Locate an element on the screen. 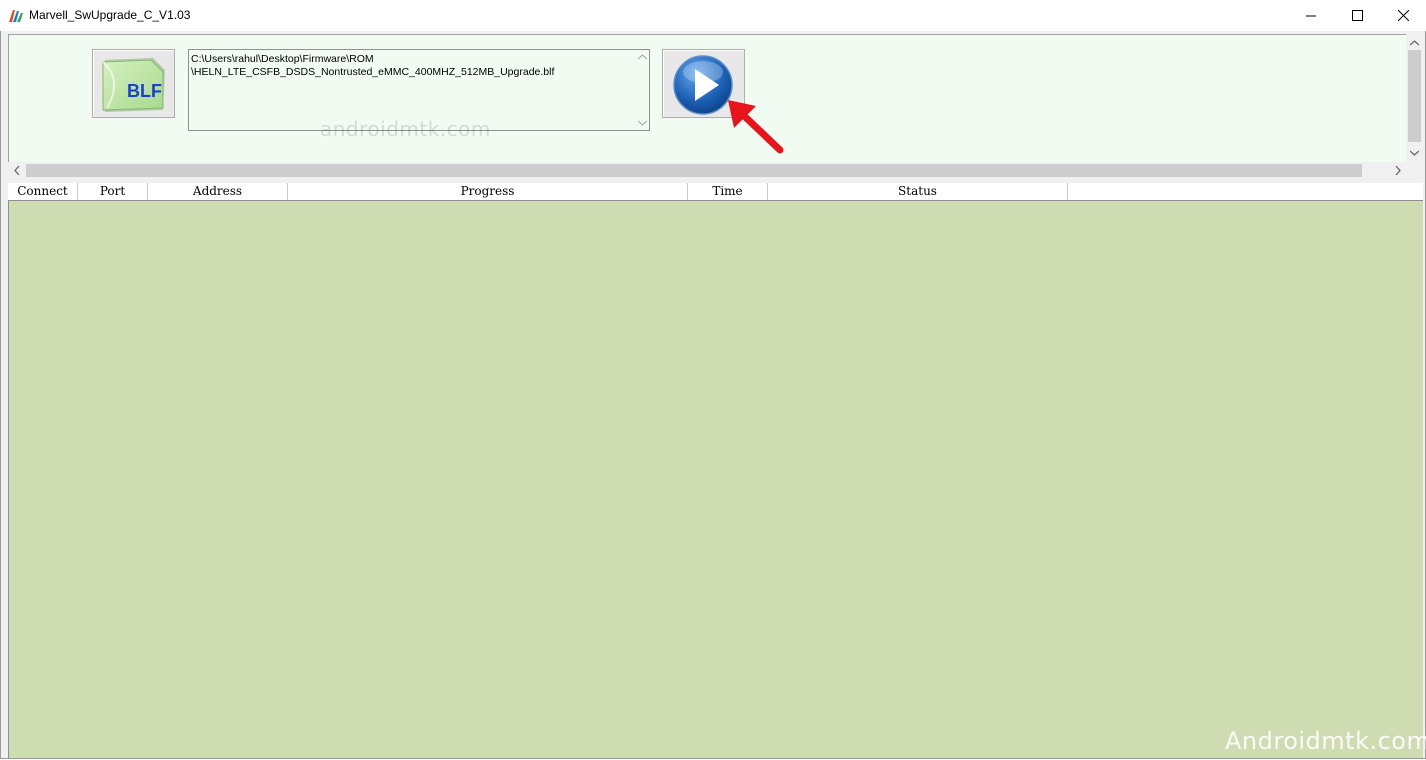 The width and height of the screenshot is (1426, 760). hscroll-right-button is located at coordinates (1397, 170).